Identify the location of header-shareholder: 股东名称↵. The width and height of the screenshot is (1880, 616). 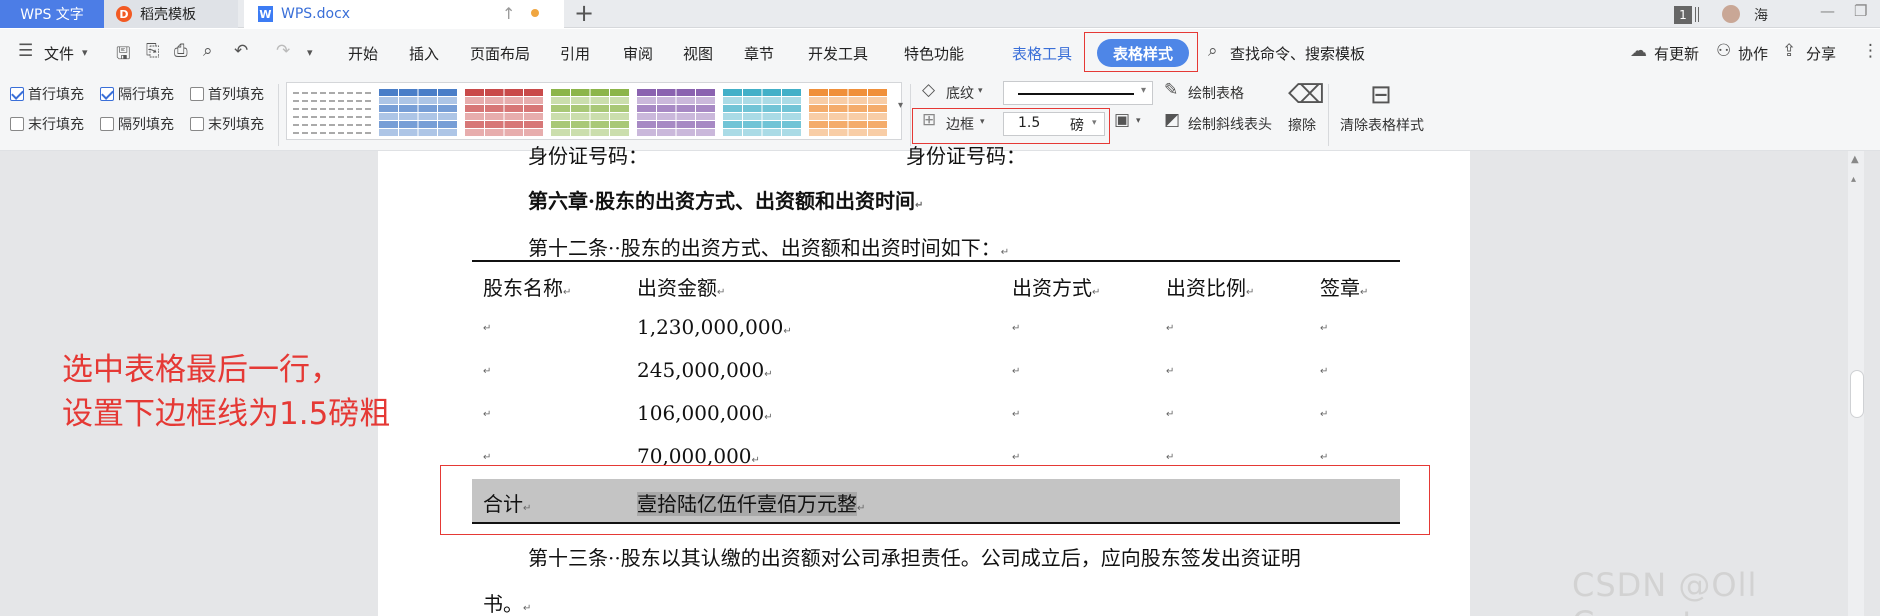
(527, 286).